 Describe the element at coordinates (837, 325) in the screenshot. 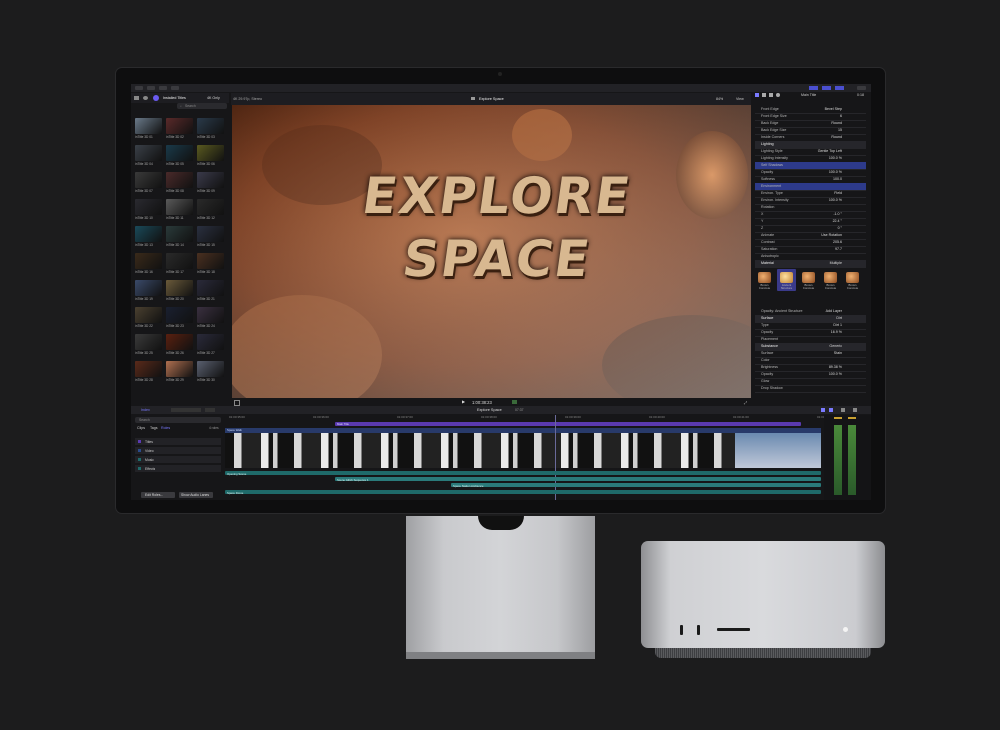

I see `inspector-row-value: Dirt 1` at that location.